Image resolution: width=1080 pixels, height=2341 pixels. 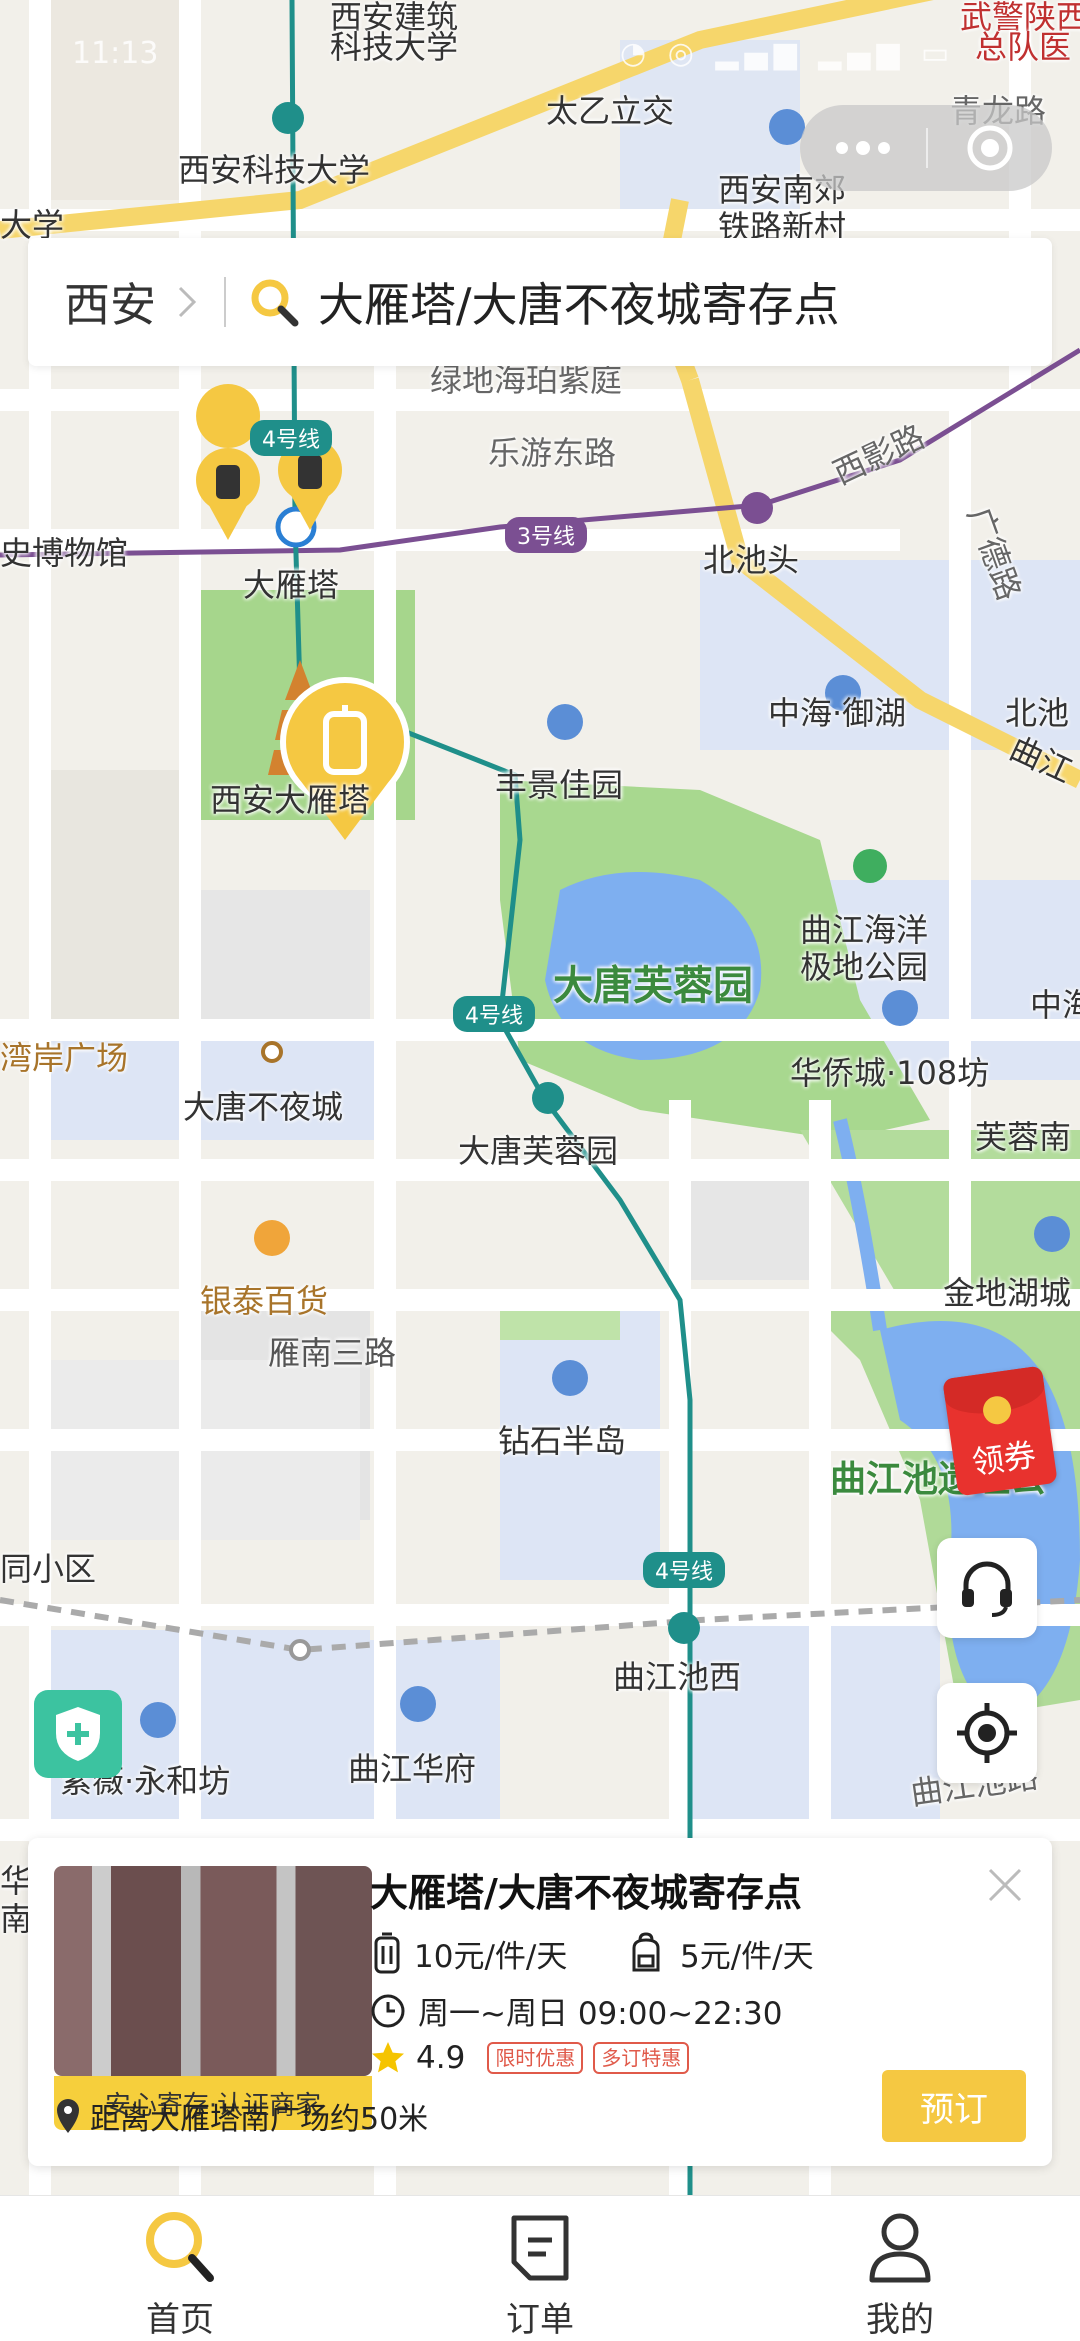 I want to click on nav-profile: 我的, so click(x=900, y=2268).